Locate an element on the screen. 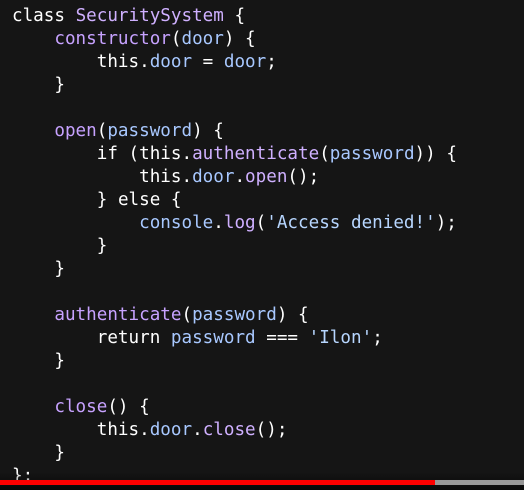 The height and width of the screenshot is (490, 524). code-line: authenticate(password) { is located at coordinates (234, 315).